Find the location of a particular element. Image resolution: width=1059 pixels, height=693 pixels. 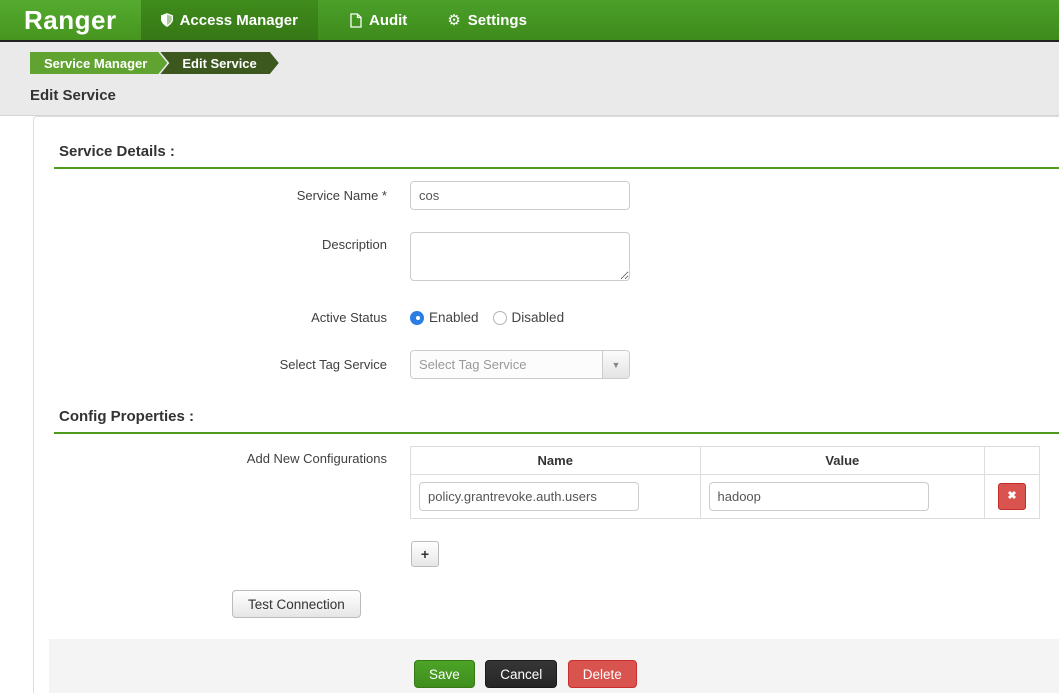

form-actions-bar: Save Cancel Delete is located at coordinates (554, 666).